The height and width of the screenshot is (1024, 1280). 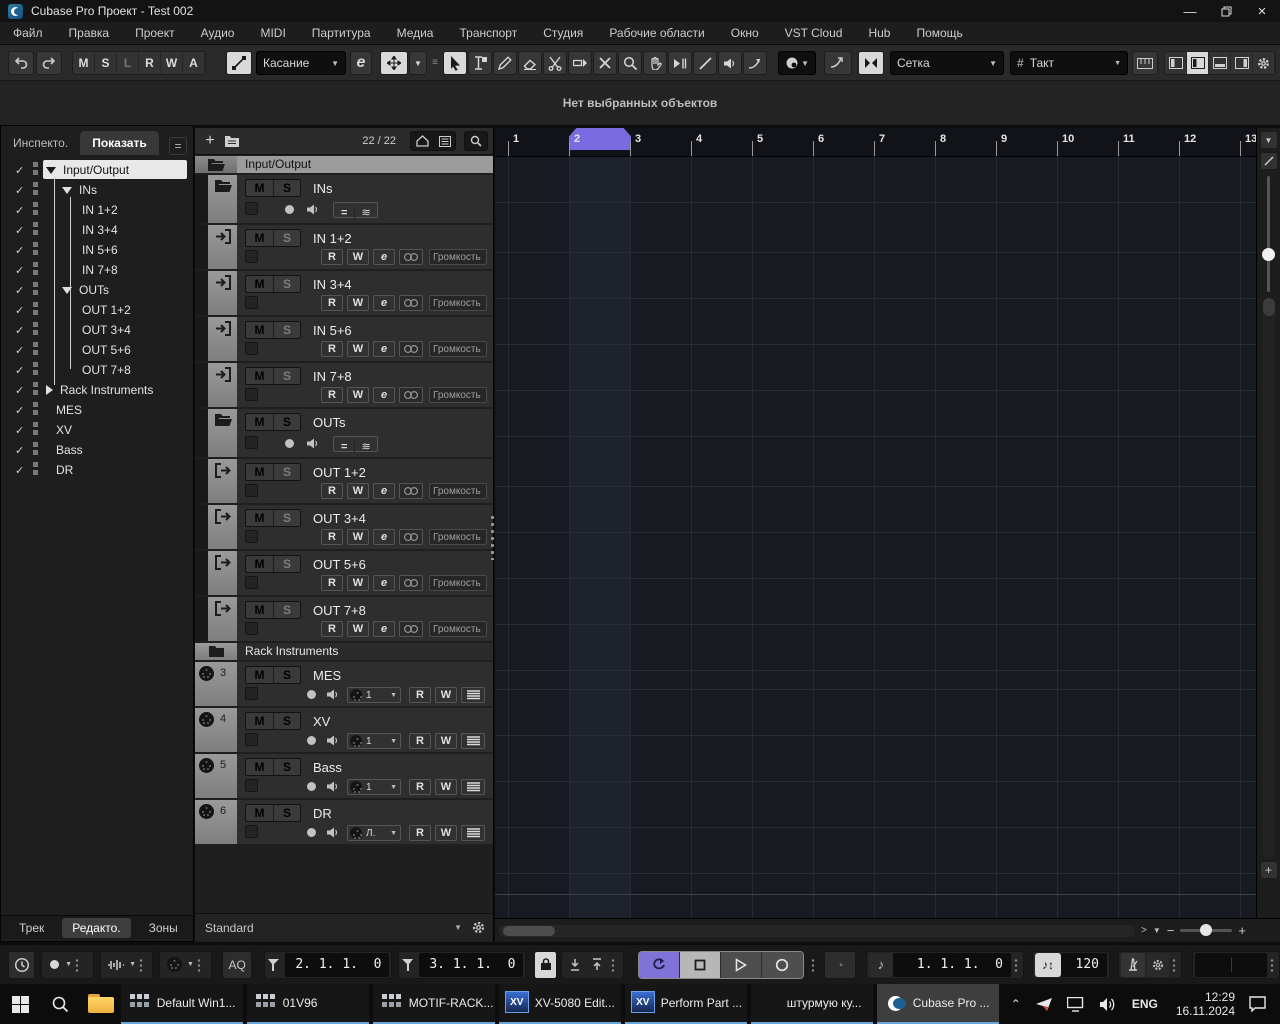 What do you see at coordinates (232, 141) in the screenshot?
I see `track-preset-icon` at bounding box center [232, 141].